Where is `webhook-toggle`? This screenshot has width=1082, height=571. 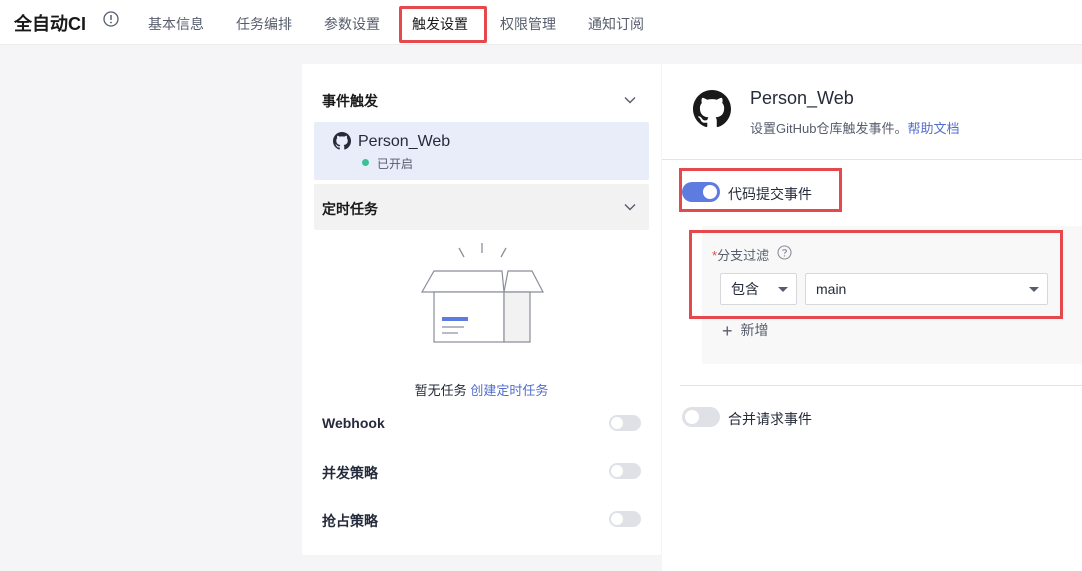 webhook-toggle is located at coordinates (625, 423).